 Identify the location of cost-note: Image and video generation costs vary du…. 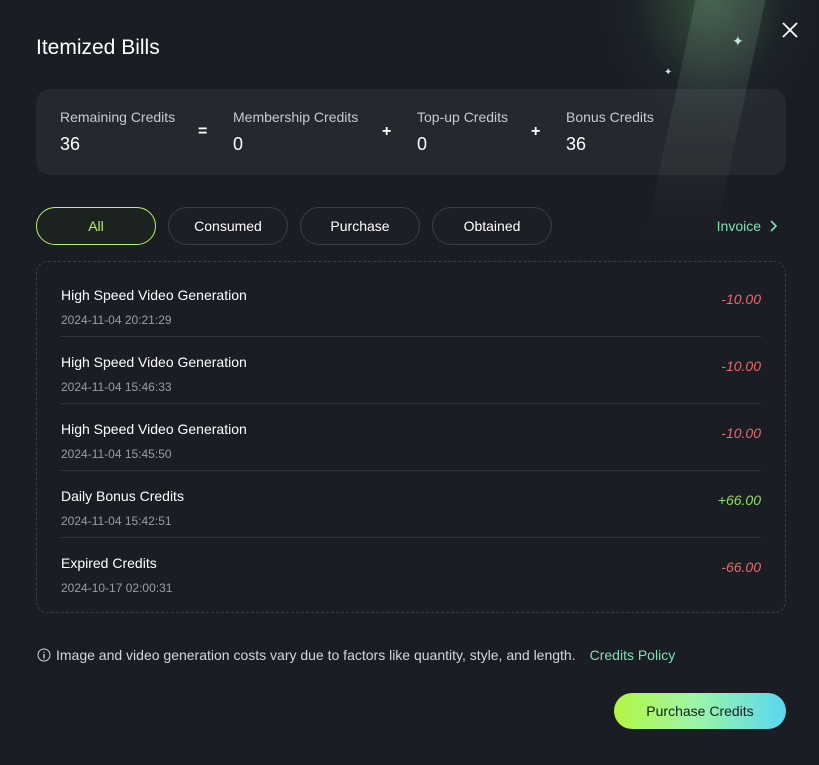
(356, 655).